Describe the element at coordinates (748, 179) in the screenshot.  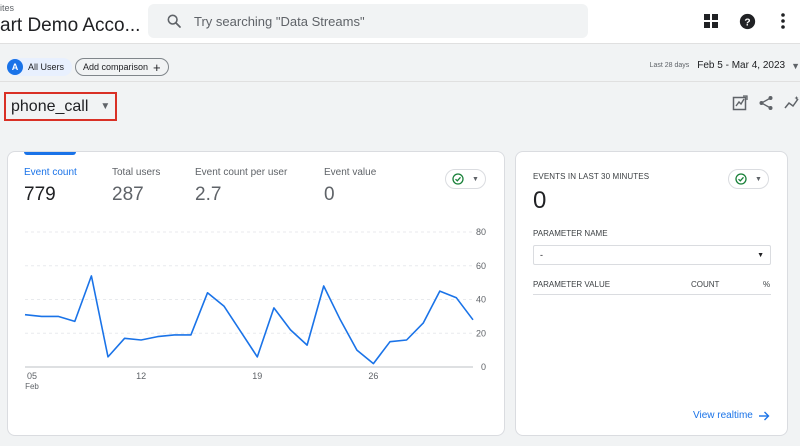
I see `realtime-status-dropdown: ▼` at that location.